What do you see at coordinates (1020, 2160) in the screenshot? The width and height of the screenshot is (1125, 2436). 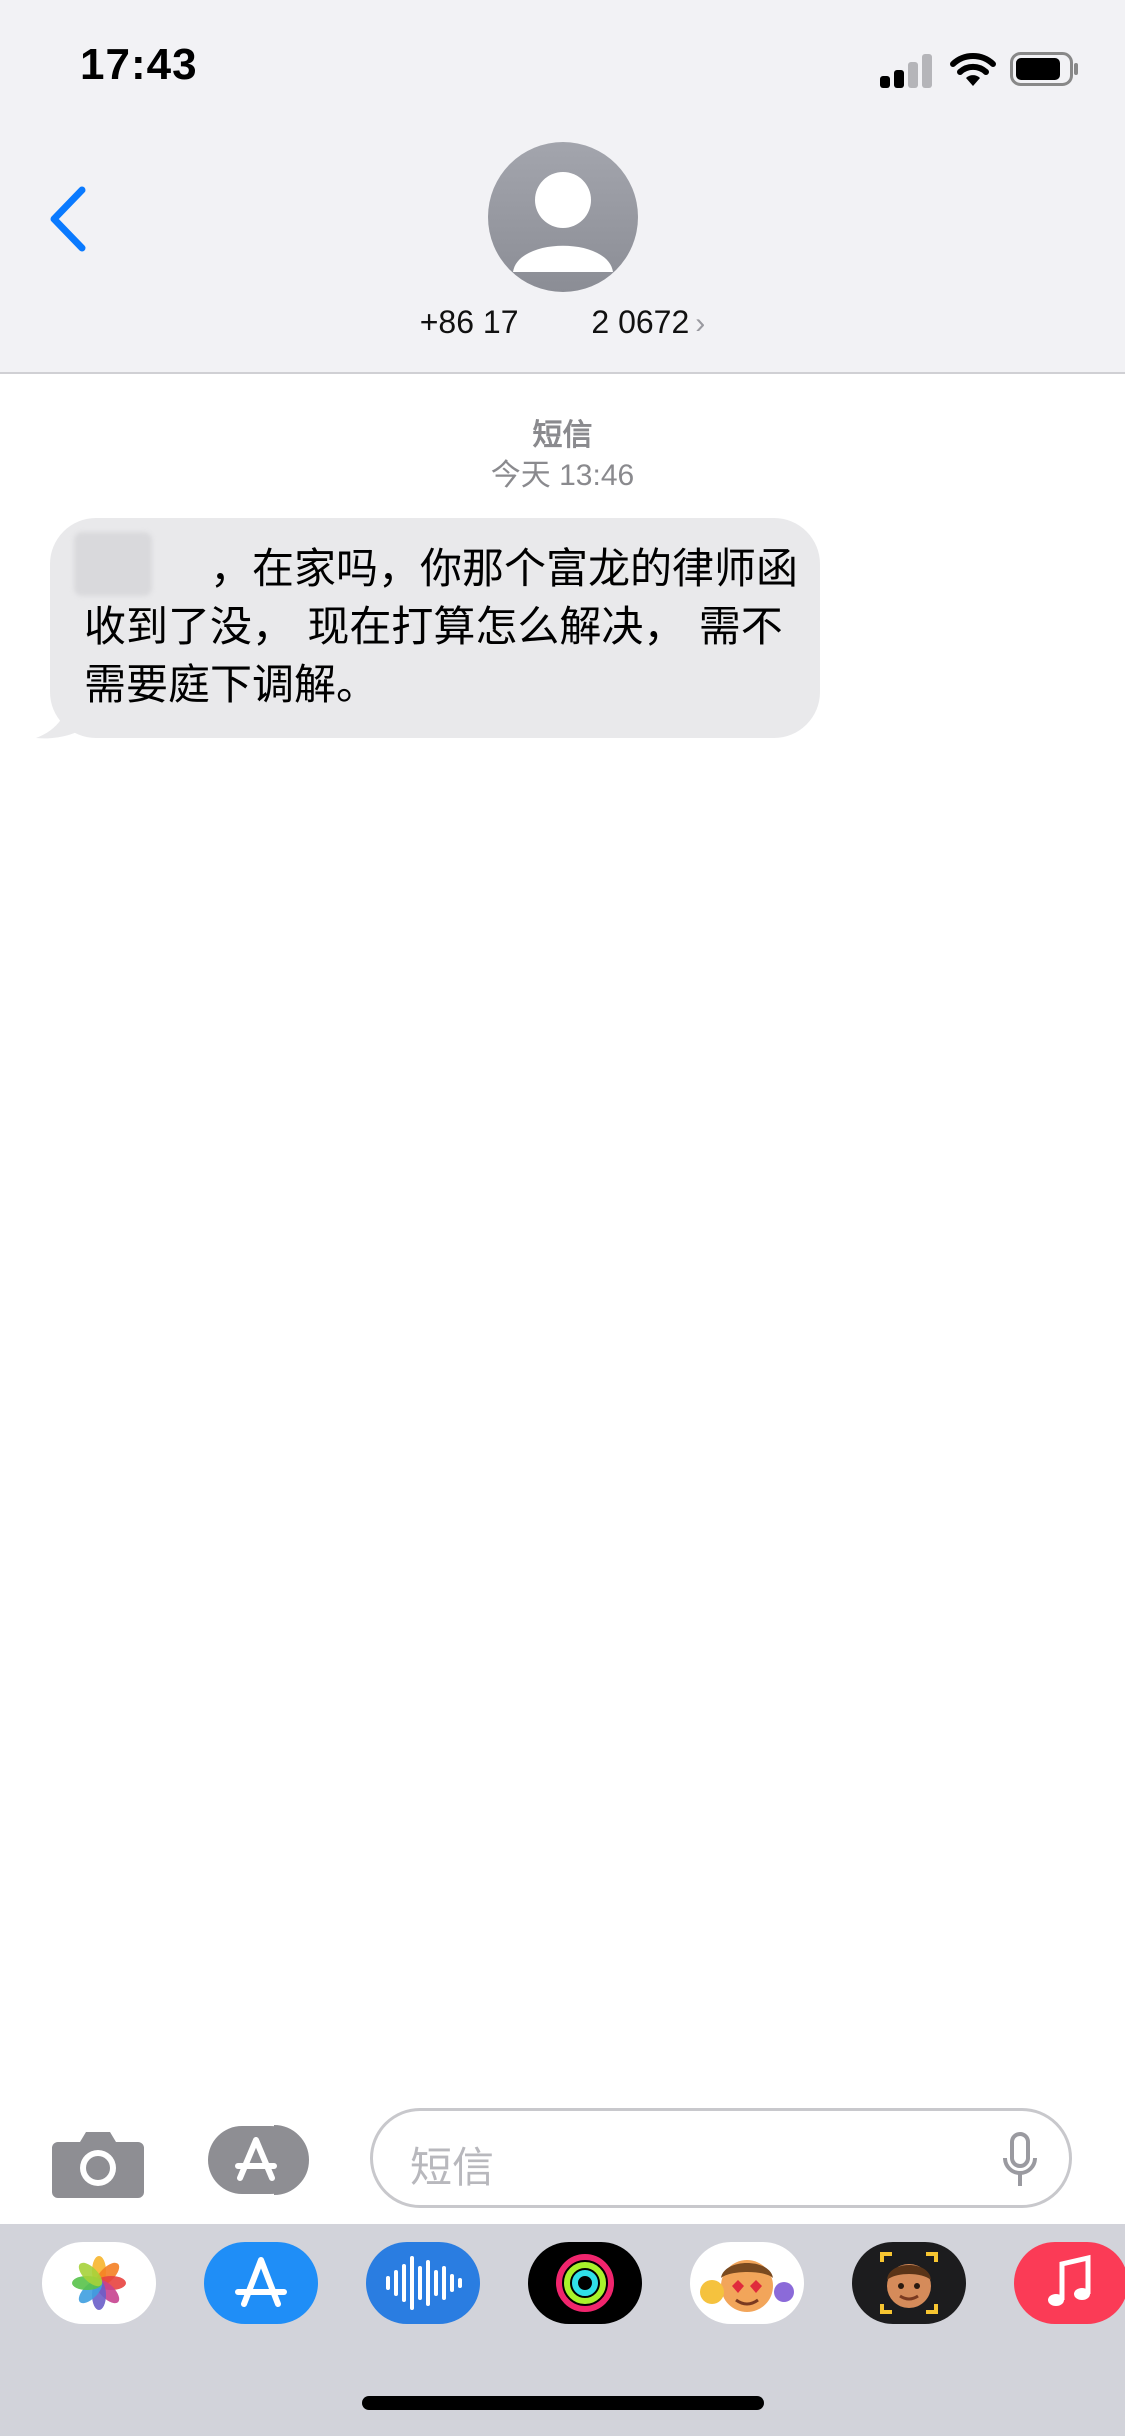 I see `microphone-icon` at bounding box center [1020, 2160].